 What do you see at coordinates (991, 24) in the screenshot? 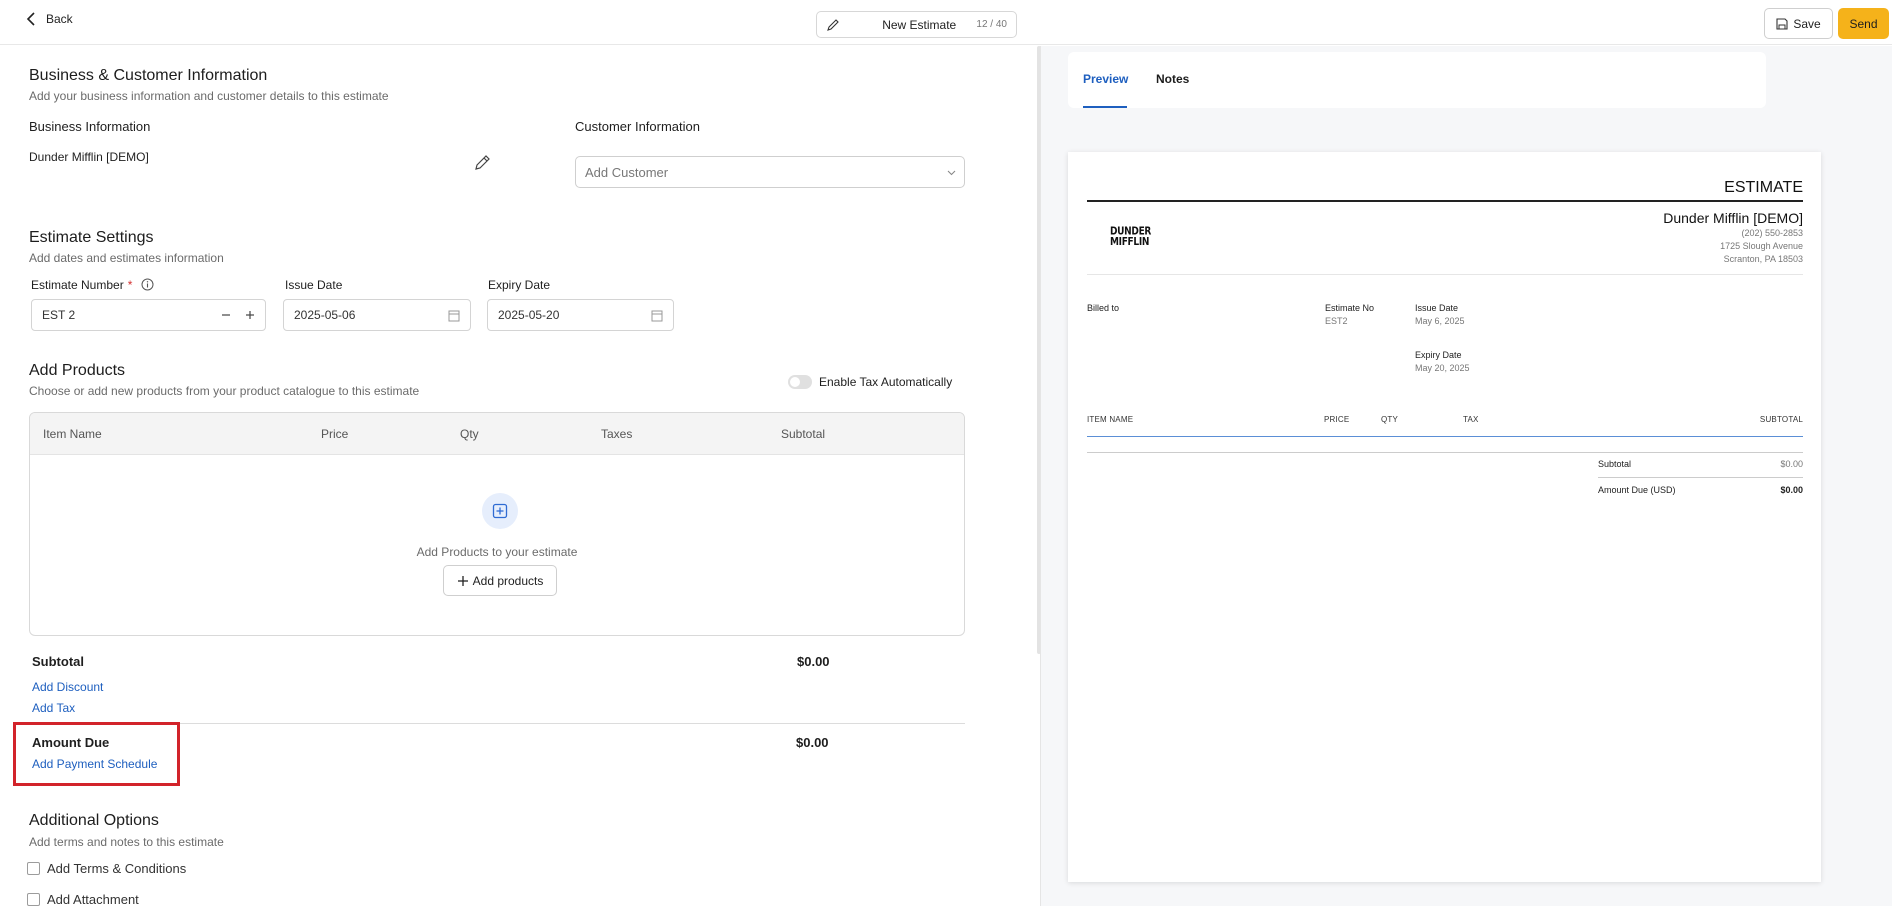
I see `title-char-counter: 12 / 40` at bounding box center [991, 24].